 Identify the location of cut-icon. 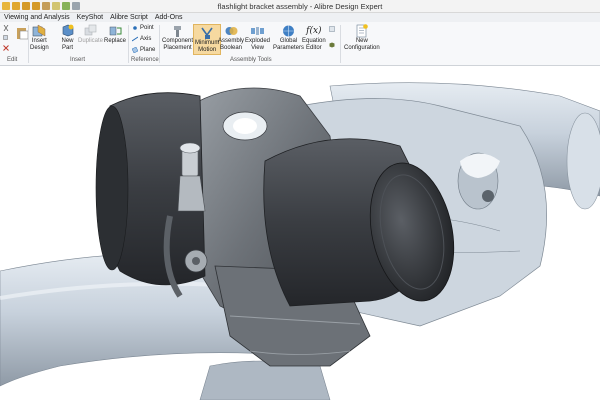
(6, 28).